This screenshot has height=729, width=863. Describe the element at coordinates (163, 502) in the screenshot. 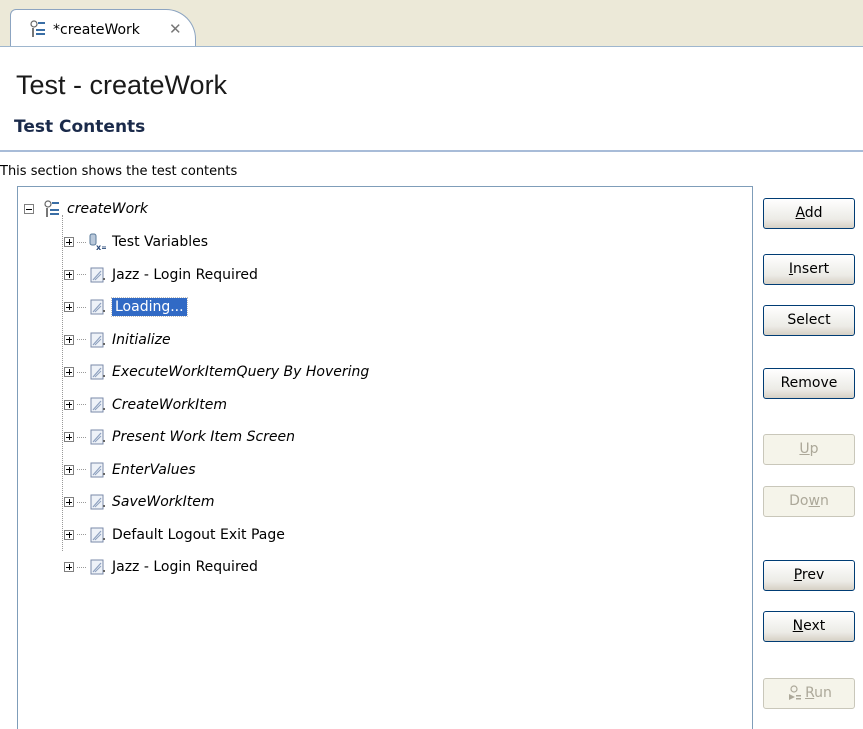

I see `tree-item-label: SaveWorkItem` at that location.